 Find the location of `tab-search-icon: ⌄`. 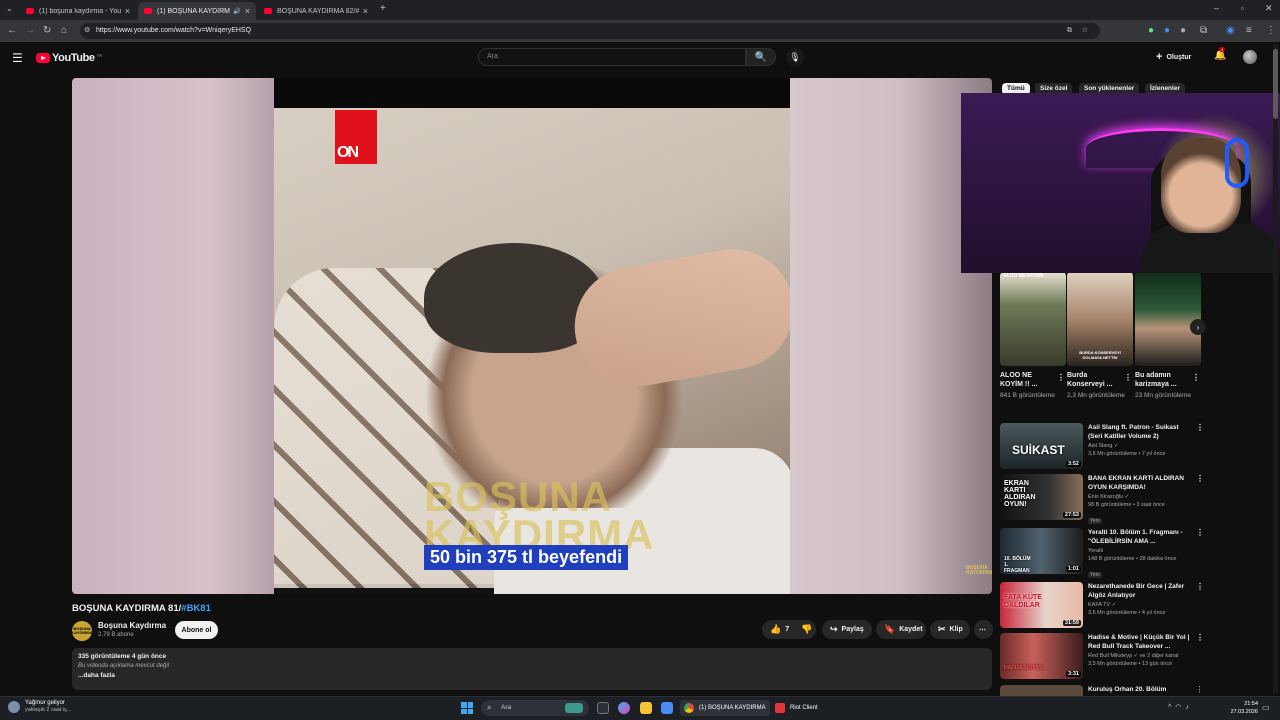

tab-search-icon: ⌄ is located at coordinates (9, 8).